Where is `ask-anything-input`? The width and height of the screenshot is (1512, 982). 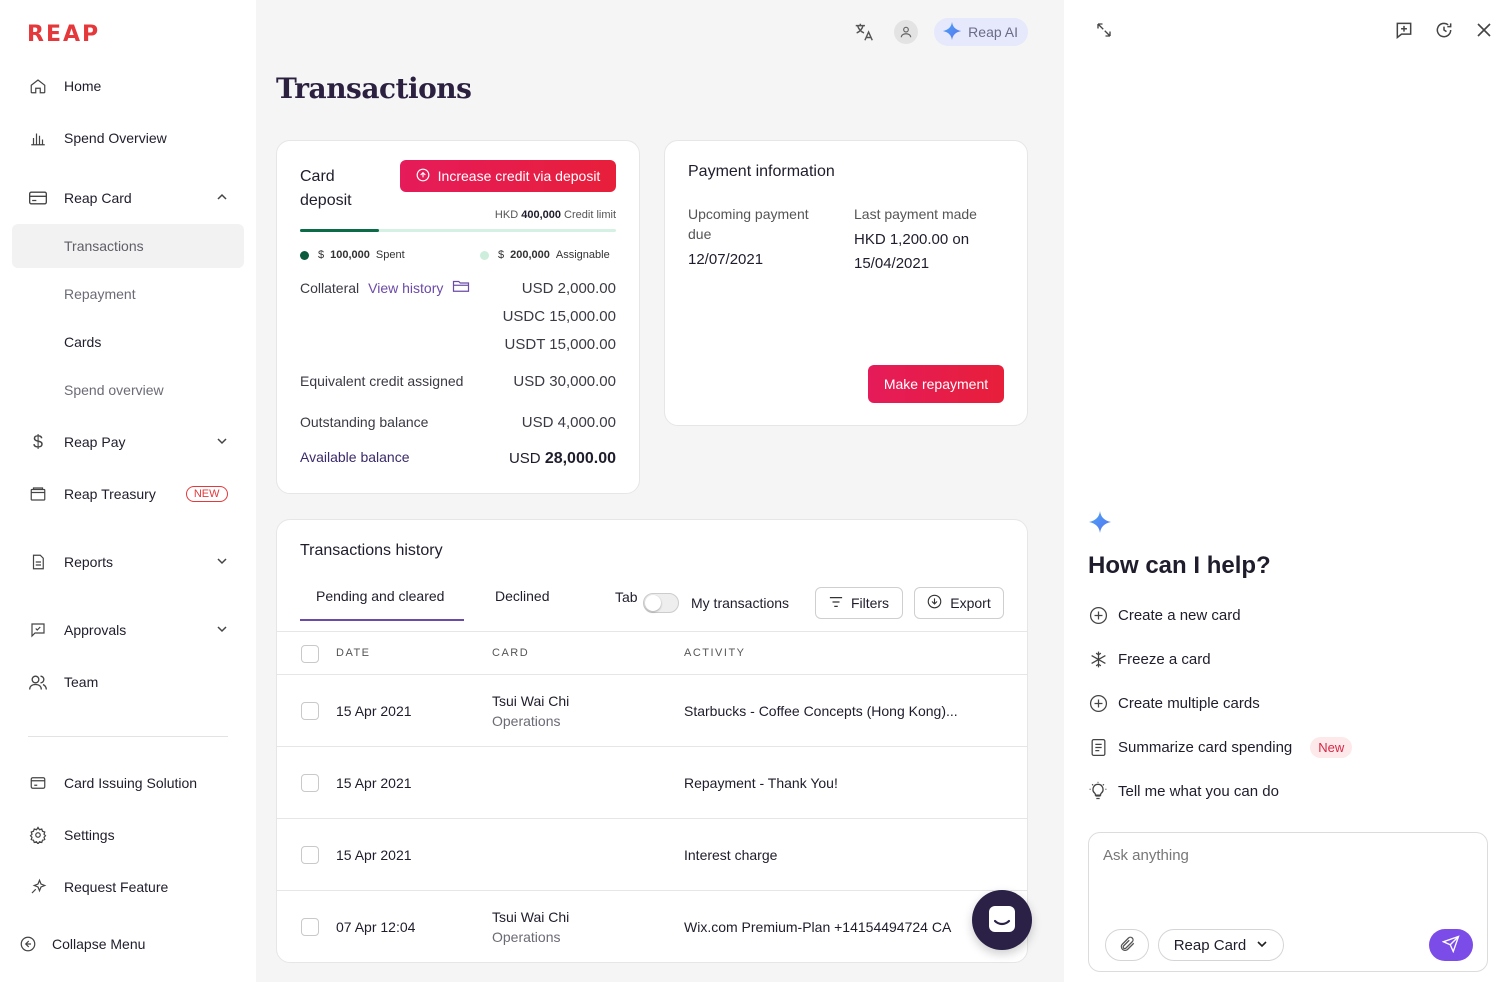 ask-anything-input is located at coordinates (1288, 877).